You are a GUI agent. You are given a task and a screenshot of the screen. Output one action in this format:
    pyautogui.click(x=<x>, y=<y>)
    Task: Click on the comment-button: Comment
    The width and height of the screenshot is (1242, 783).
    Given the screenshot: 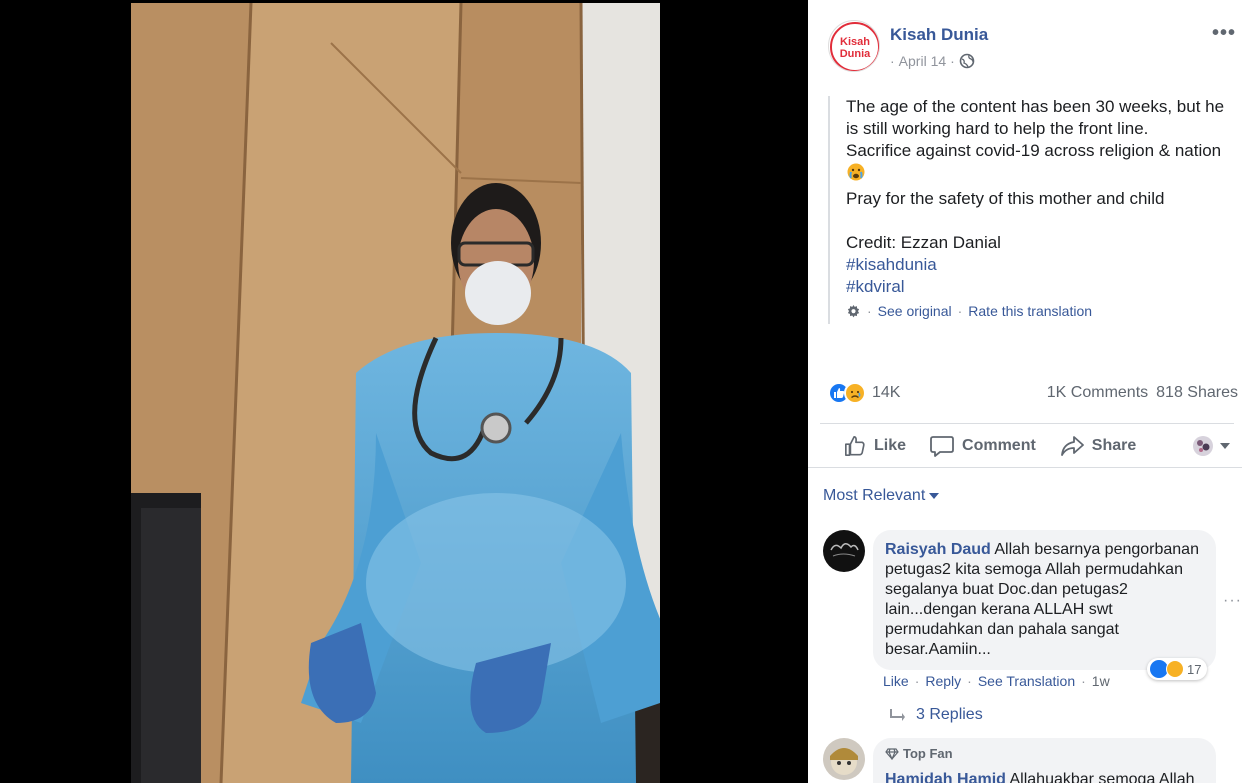 What is the action you would take?
    pyautogui.click(x=983, y=446)
    